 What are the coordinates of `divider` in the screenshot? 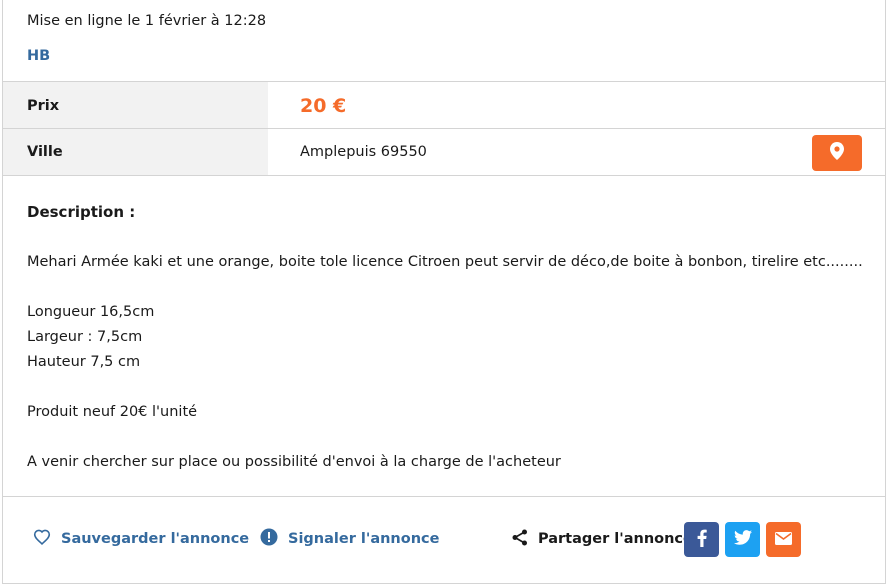 It's located at (444, 496).